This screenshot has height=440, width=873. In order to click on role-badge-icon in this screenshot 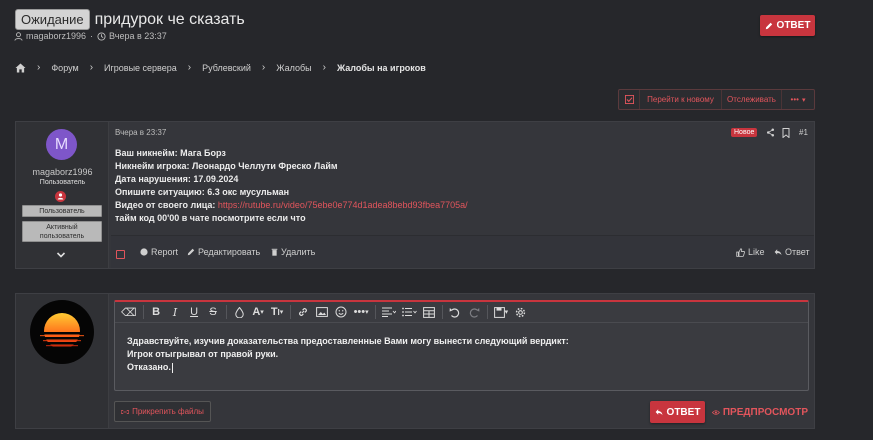, I will do `click(60, 196)`.